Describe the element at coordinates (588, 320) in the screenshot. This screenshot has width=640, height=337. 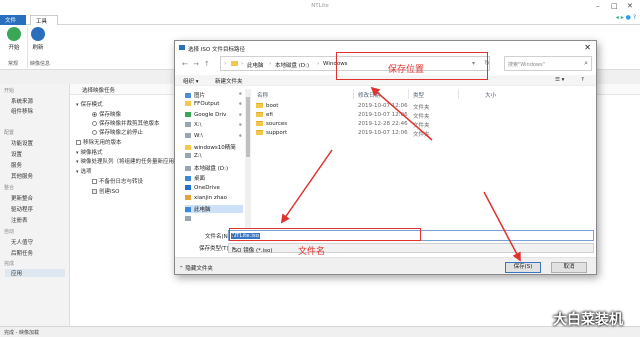
I see `watermark: 大白菜装机` at that location.